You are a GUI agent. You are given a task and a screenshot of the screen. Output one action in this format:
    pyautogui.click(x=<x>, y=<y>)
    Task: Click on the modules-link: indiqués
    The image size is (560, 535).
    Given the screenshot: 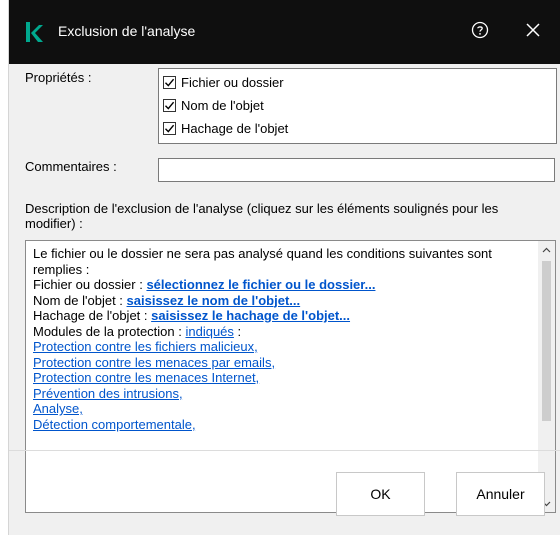 What is the action you would take?
    pyautogui.click(x=209, y=331)
    